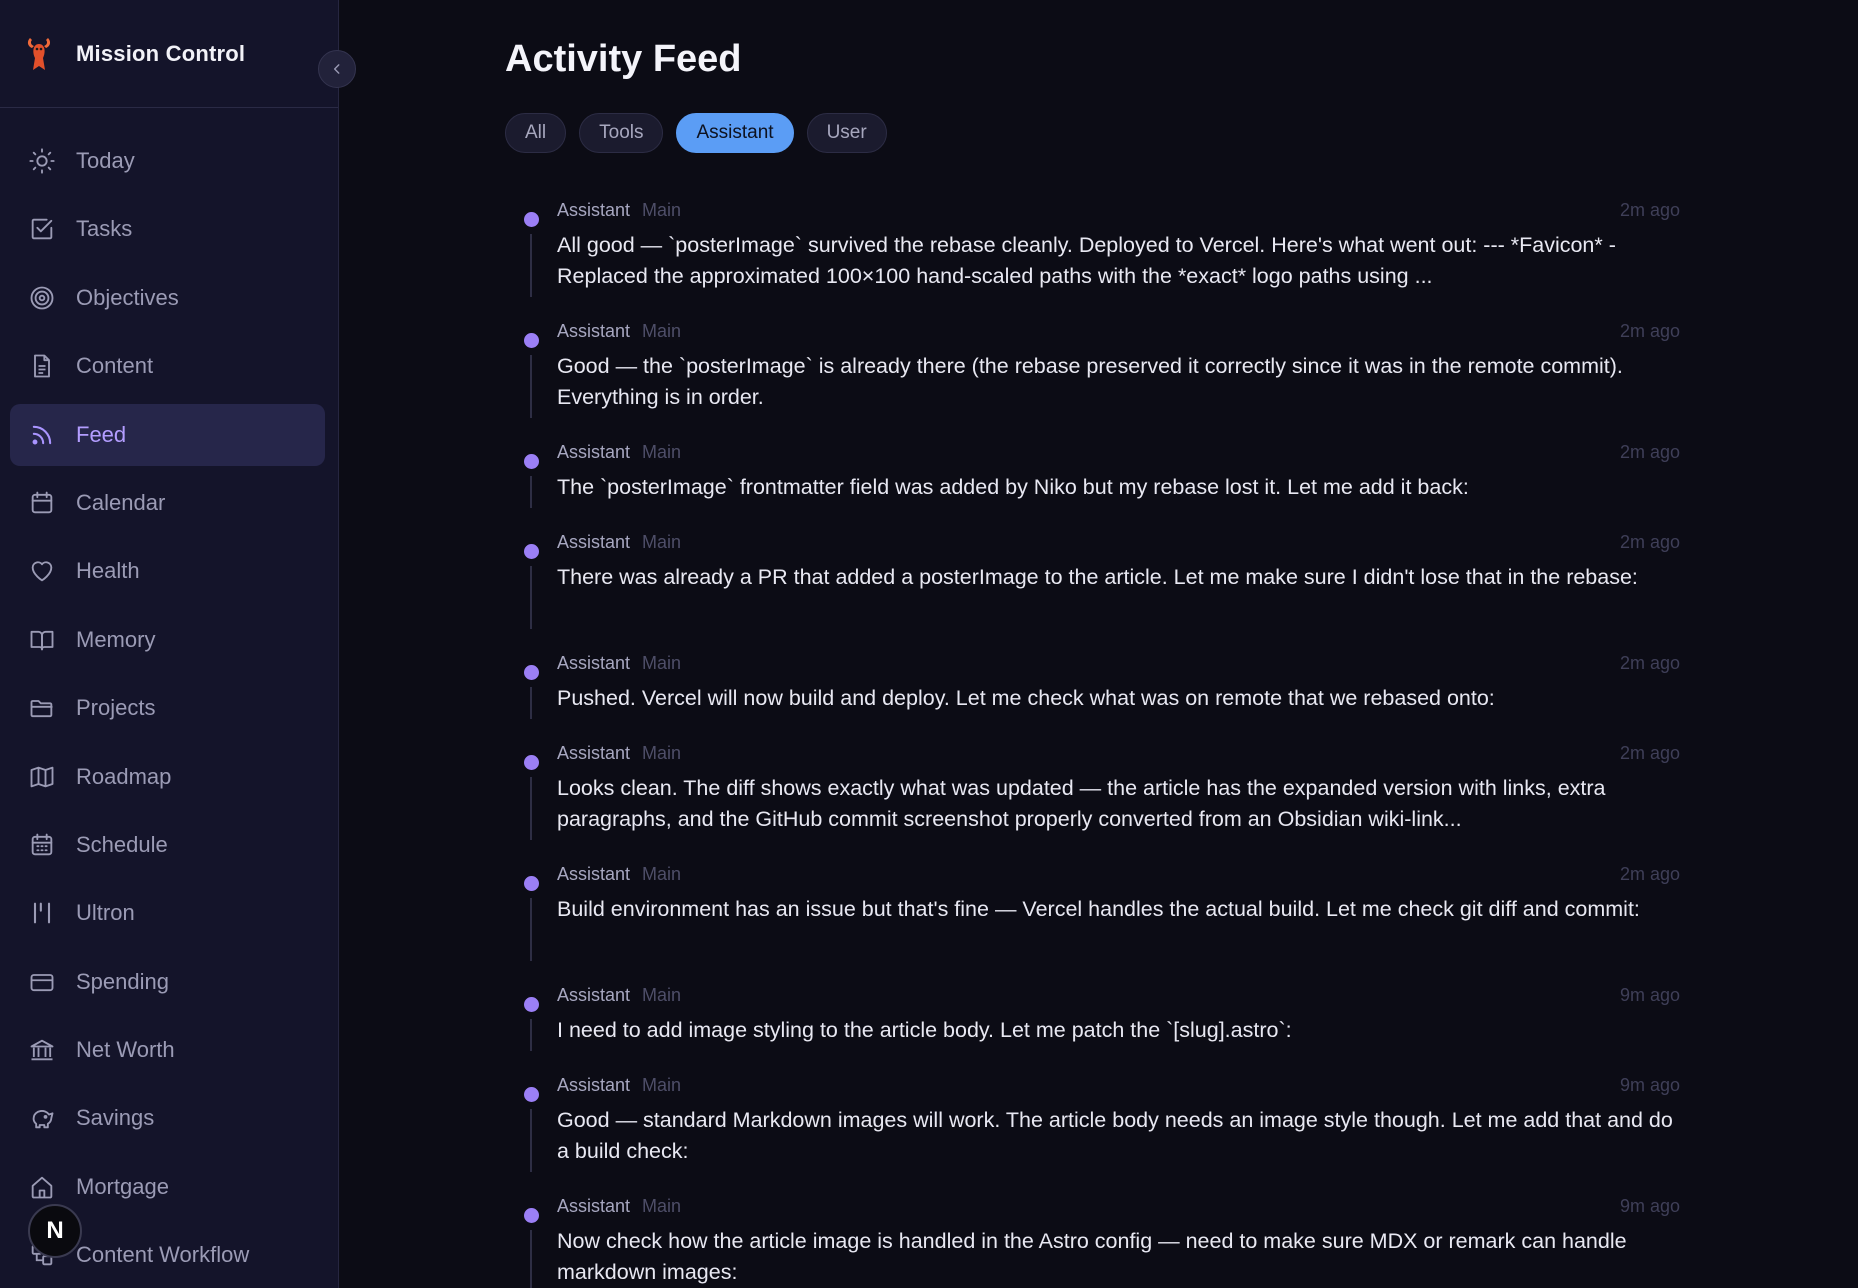 The width and height of the screenshot is (1858, 1288). I want to click on target-icon, so click(42, 298).